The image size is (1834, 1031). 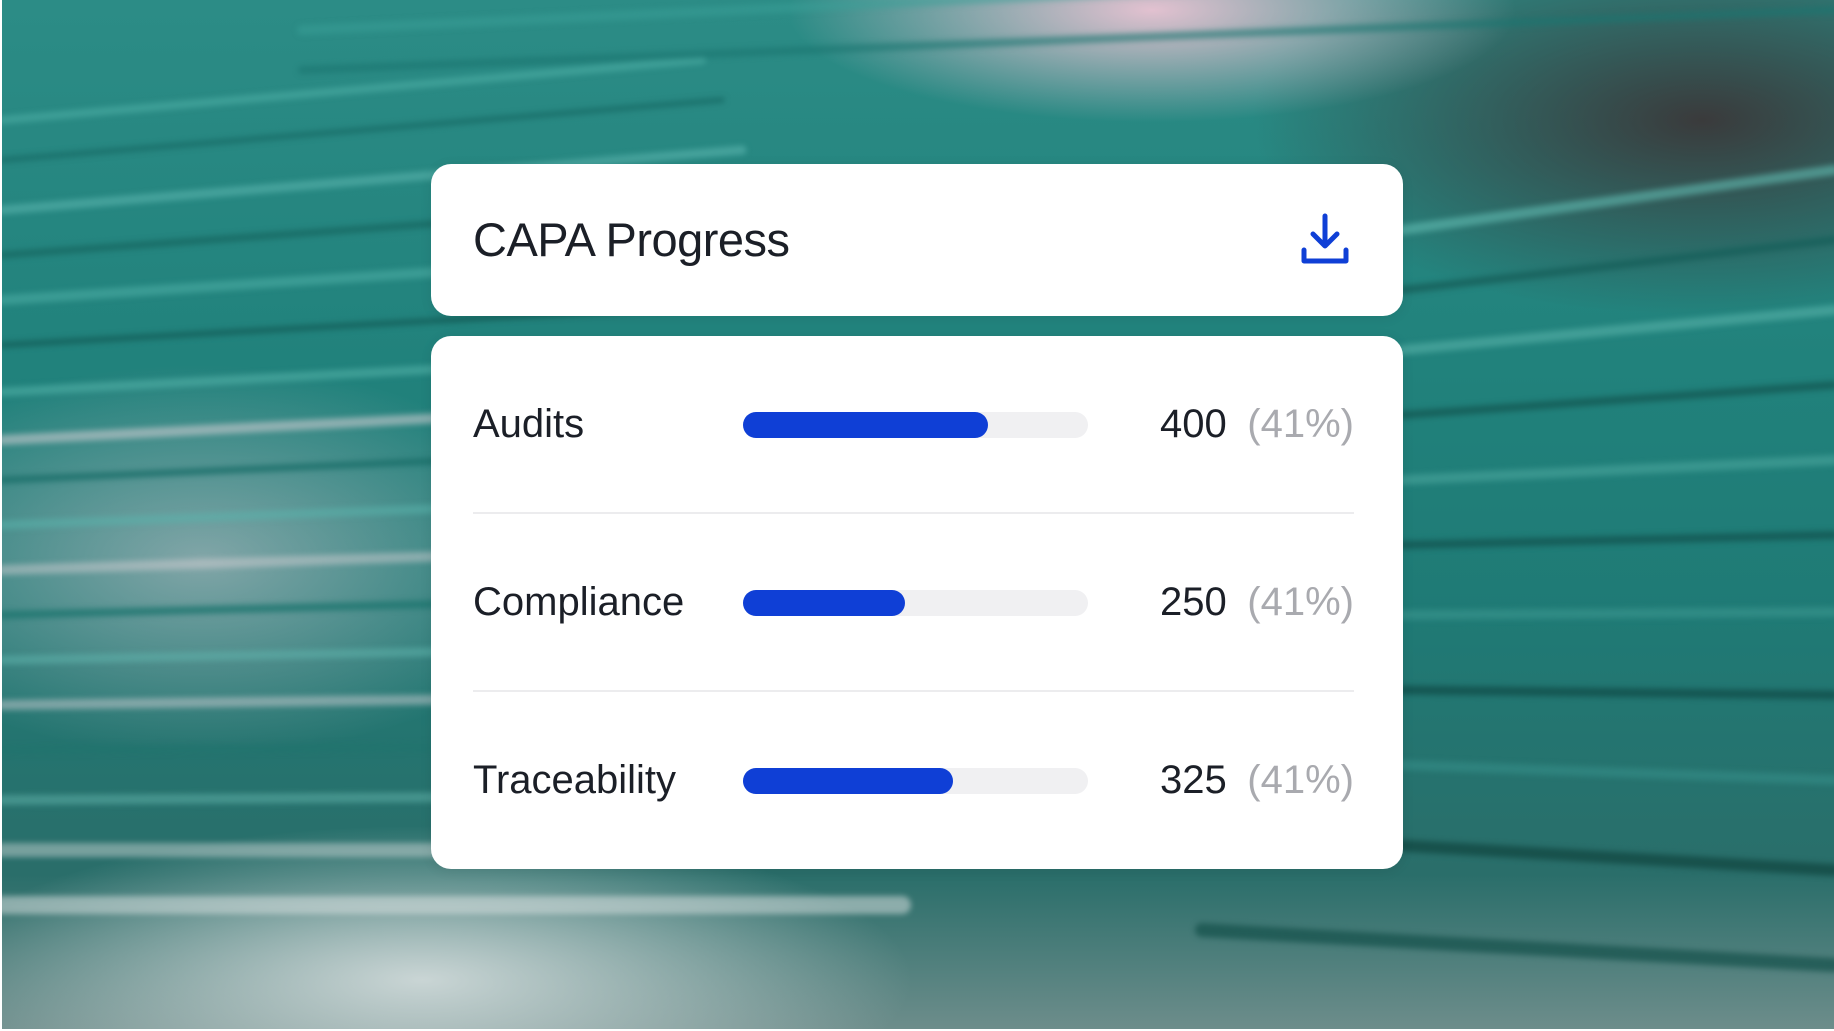 What do you see at coordinates (1193, 424) in the screenshot?
I see `metric-value: 400` at bounding box center [1193, 424].